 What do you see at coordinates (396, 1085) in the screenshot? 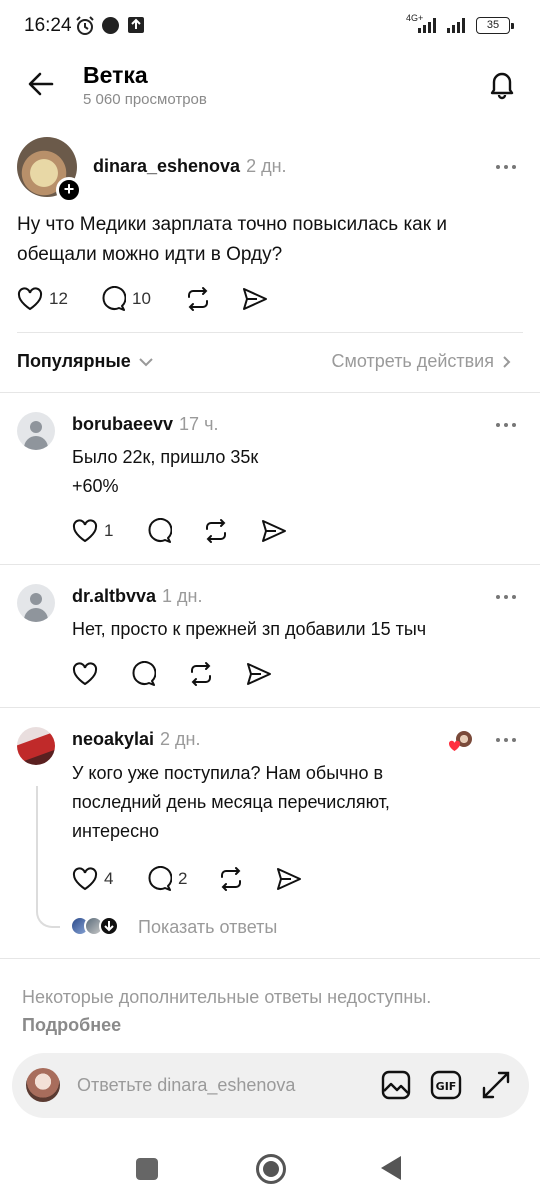
I see `image-icon` at bounding box center [396, 1085].